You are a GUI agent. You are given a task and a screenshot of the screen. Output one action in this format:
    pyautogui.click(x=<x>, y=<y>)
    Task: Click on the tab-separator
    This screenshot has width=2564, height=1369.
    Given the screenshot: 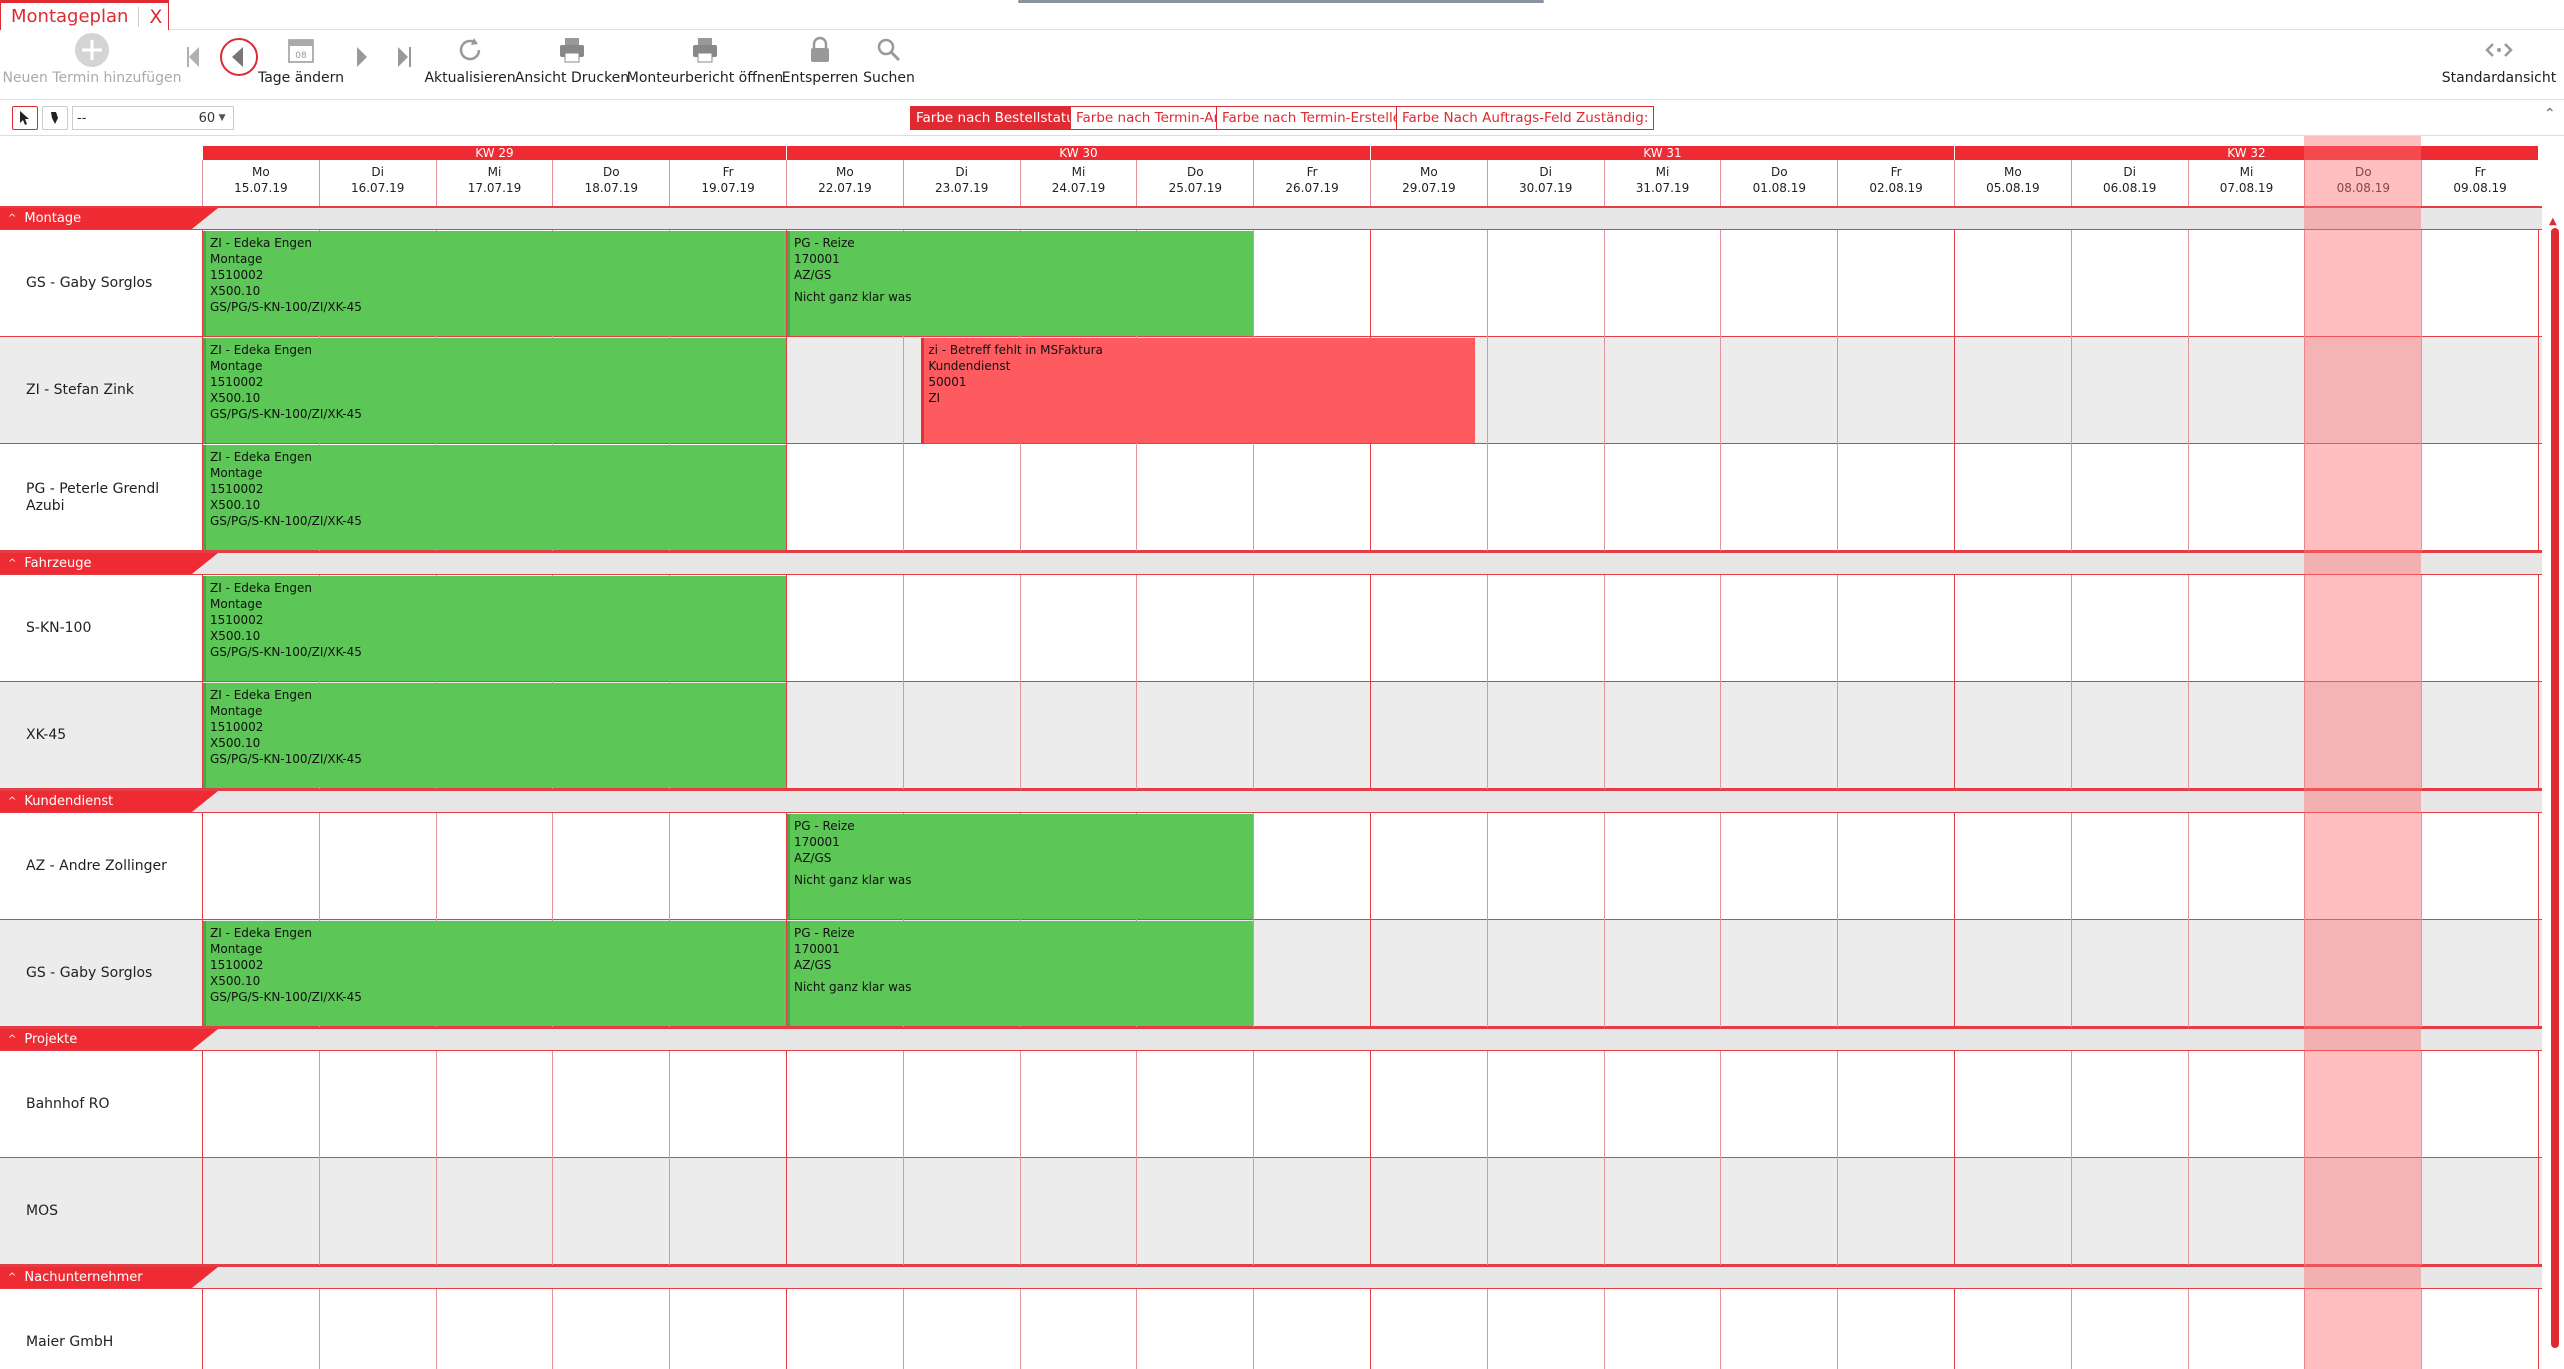 What is the action you would take?
    pyautogui.click(x=139, y=16)
    